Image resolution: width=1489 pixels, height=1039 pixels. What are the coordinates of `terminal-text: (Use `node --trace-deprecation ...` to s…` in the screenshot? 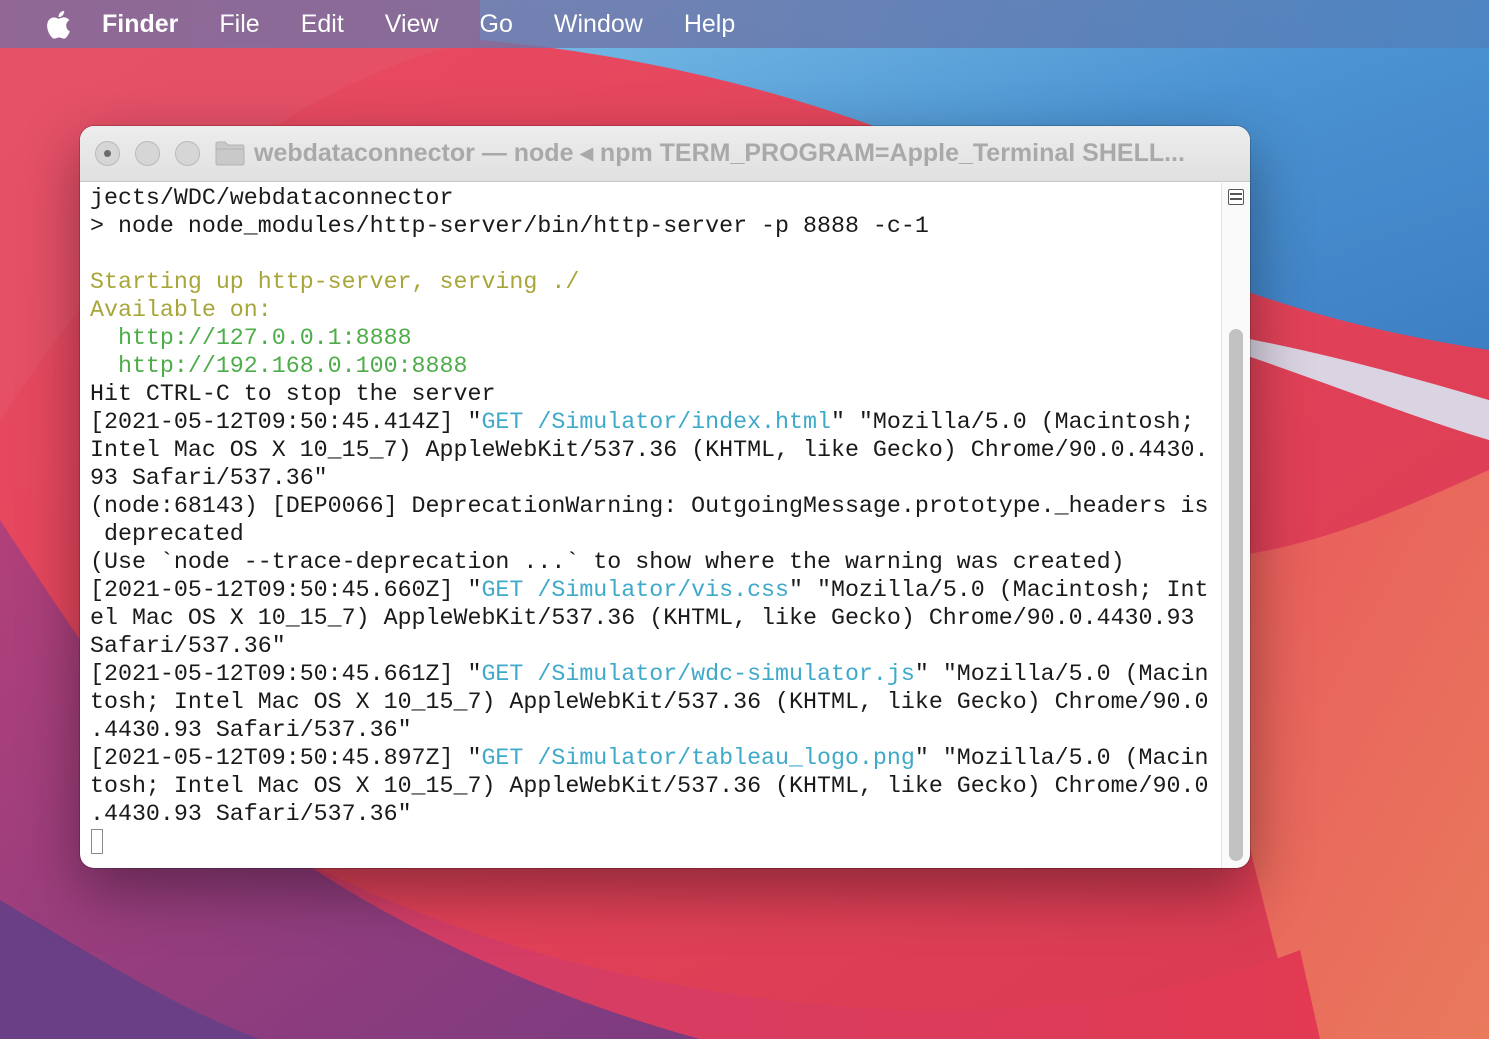 It's located at (607, 562).